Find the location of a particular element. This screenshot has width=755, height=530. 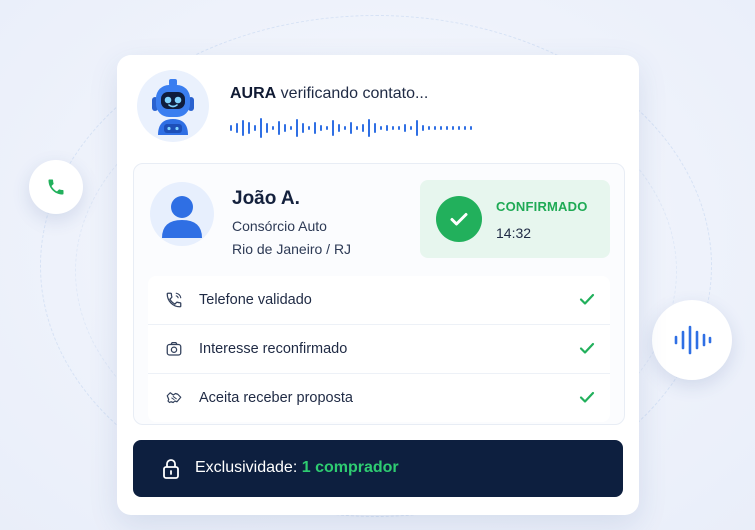

status-time: 14:32 is located at coordinates (514, 233).